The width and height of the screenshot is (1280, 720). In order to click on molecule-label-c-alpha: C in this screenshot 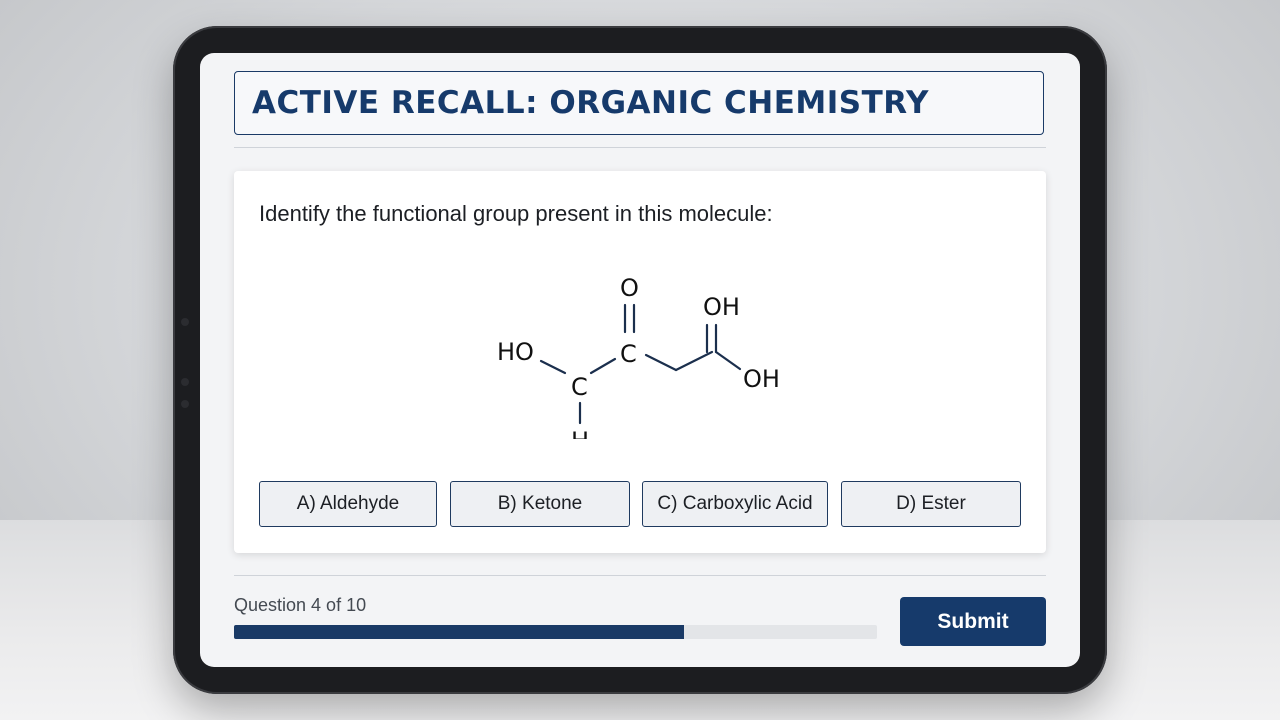, I will do `click(579, 387)`.